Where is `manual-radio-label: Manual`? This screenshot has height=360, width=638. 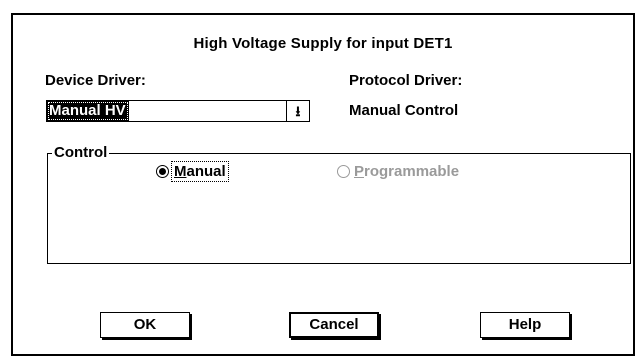
manual-radio-label: Manual is located at coordinates (200, 171).